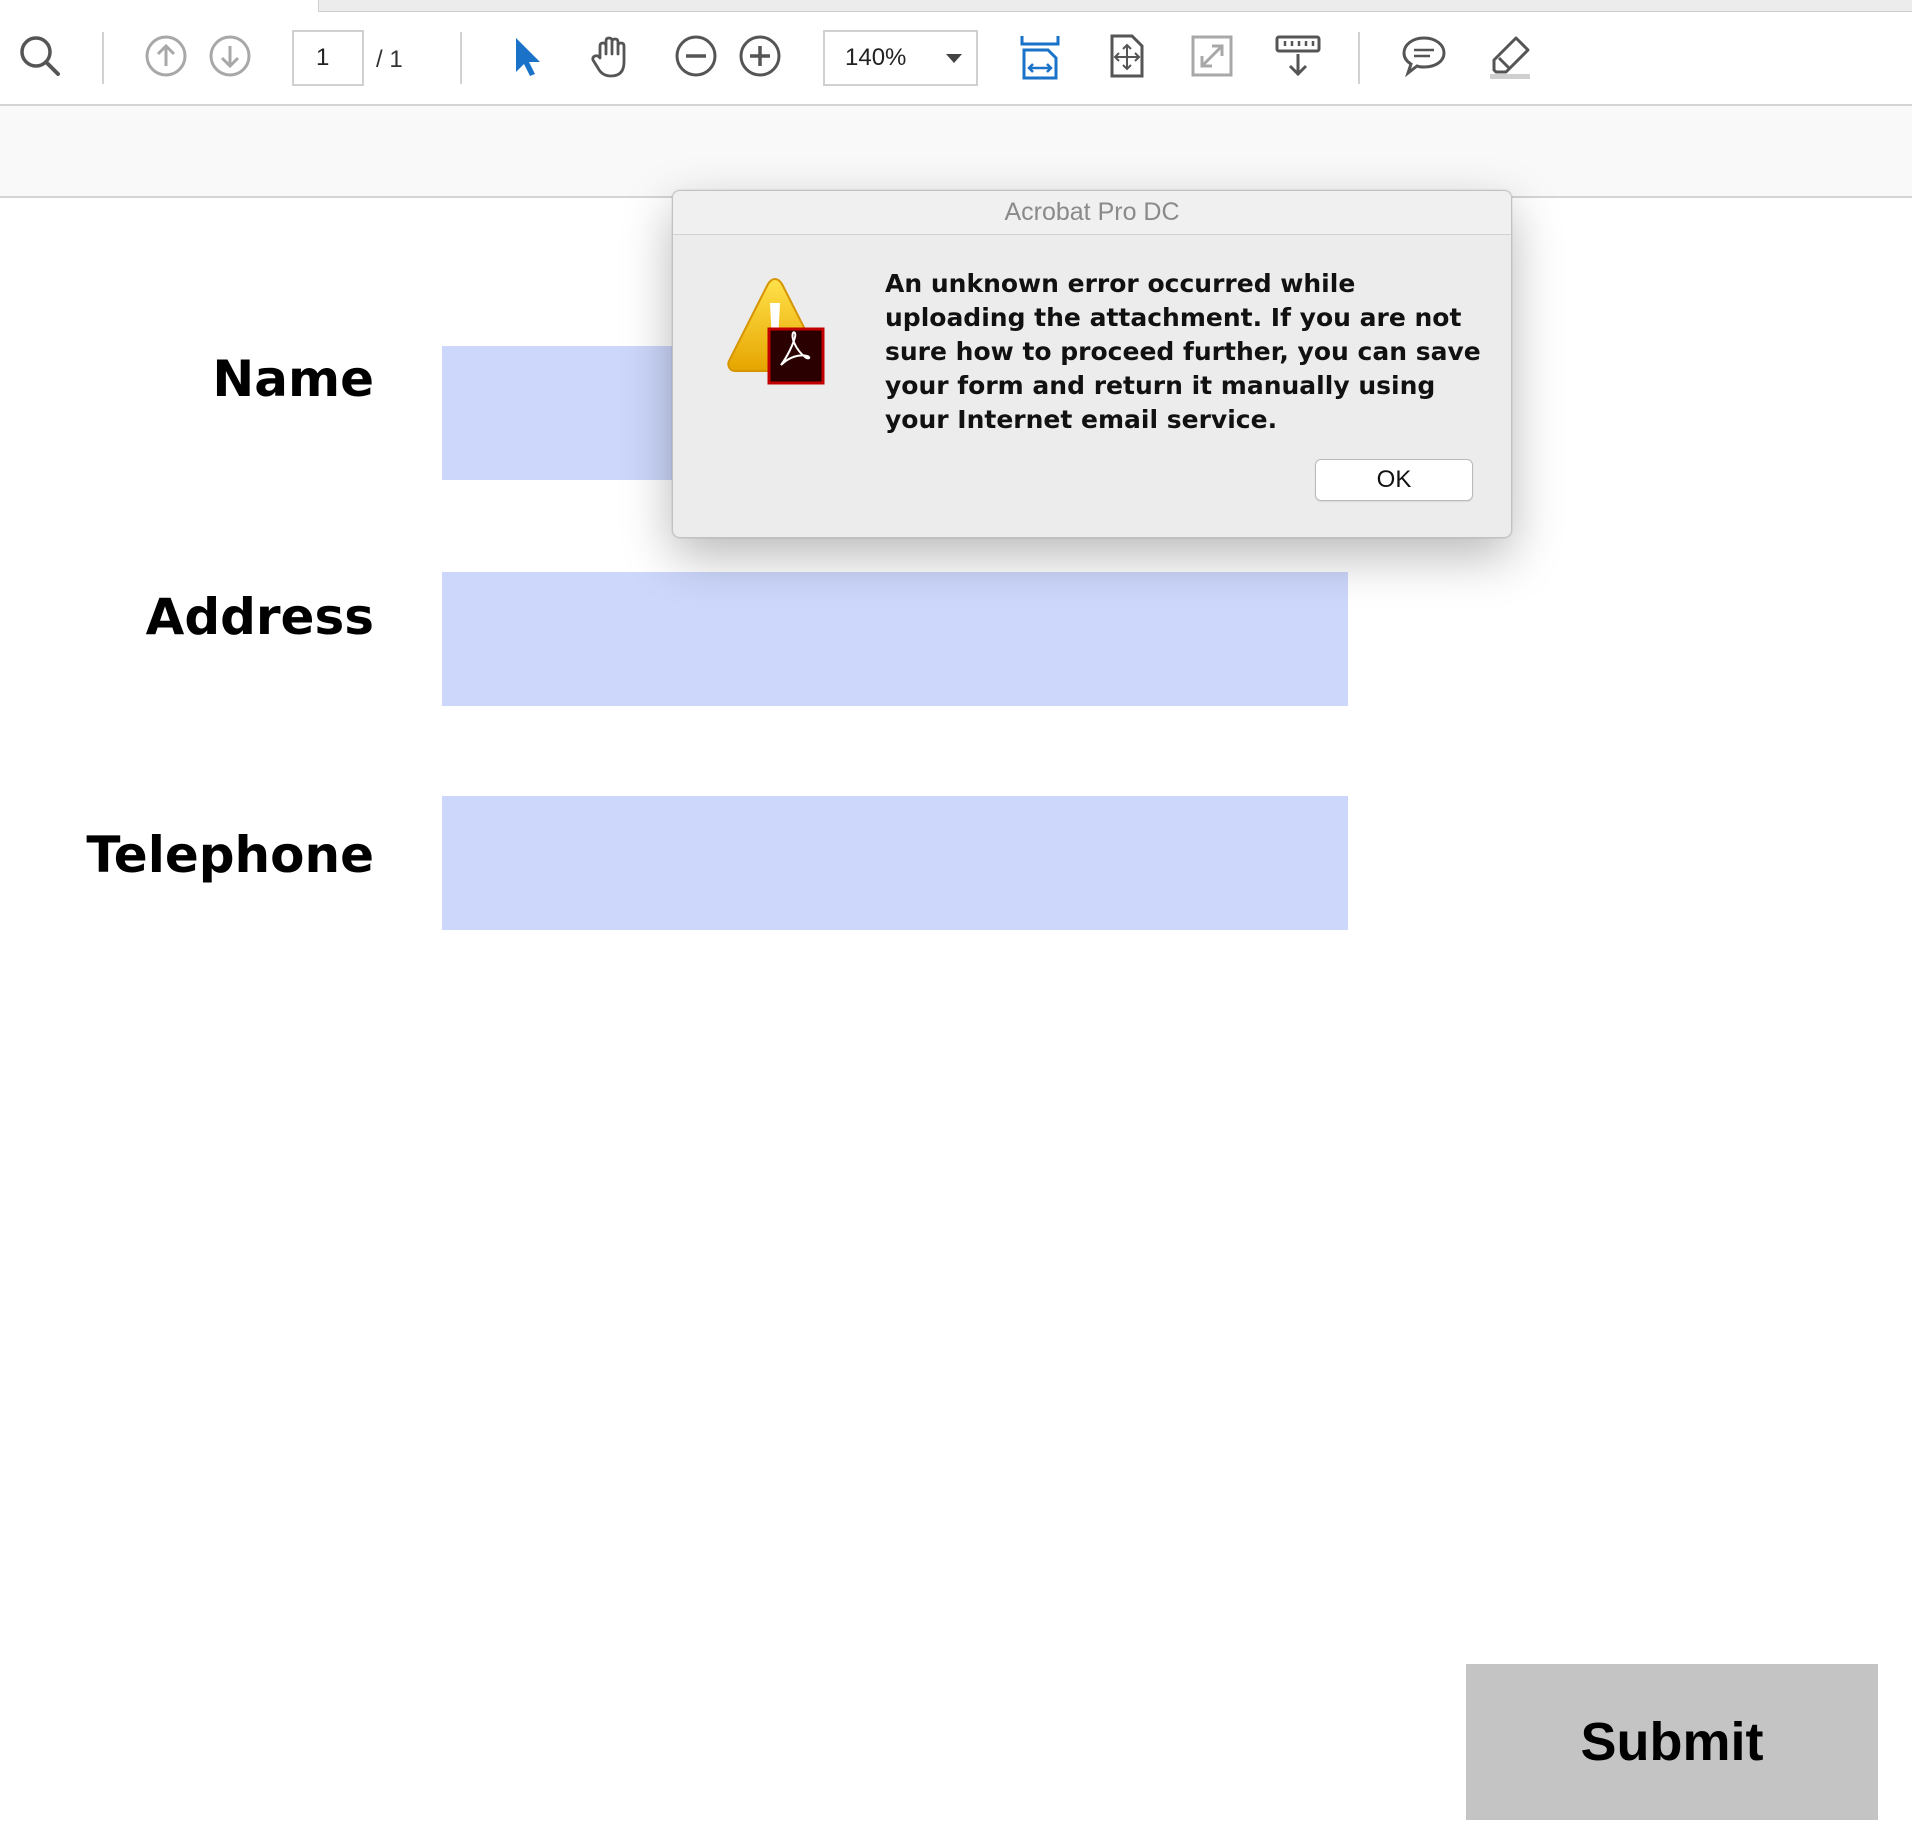 This screenshot has width=1912, height=1844. I want to click on secondary-toolbar, so click(956, 152).